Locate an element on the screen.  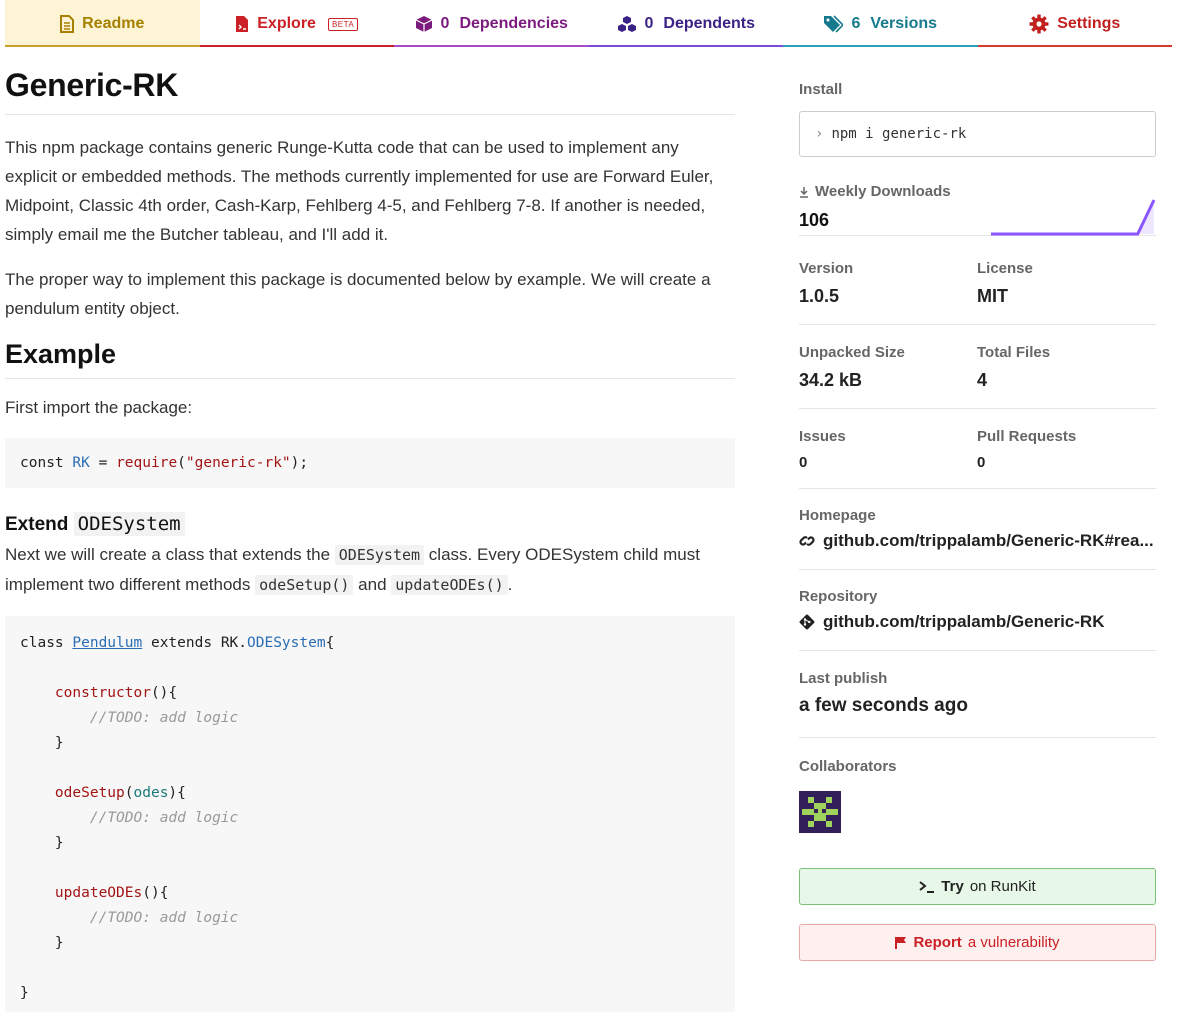
beta-badge: BETA is located at coordinates (343, 24).